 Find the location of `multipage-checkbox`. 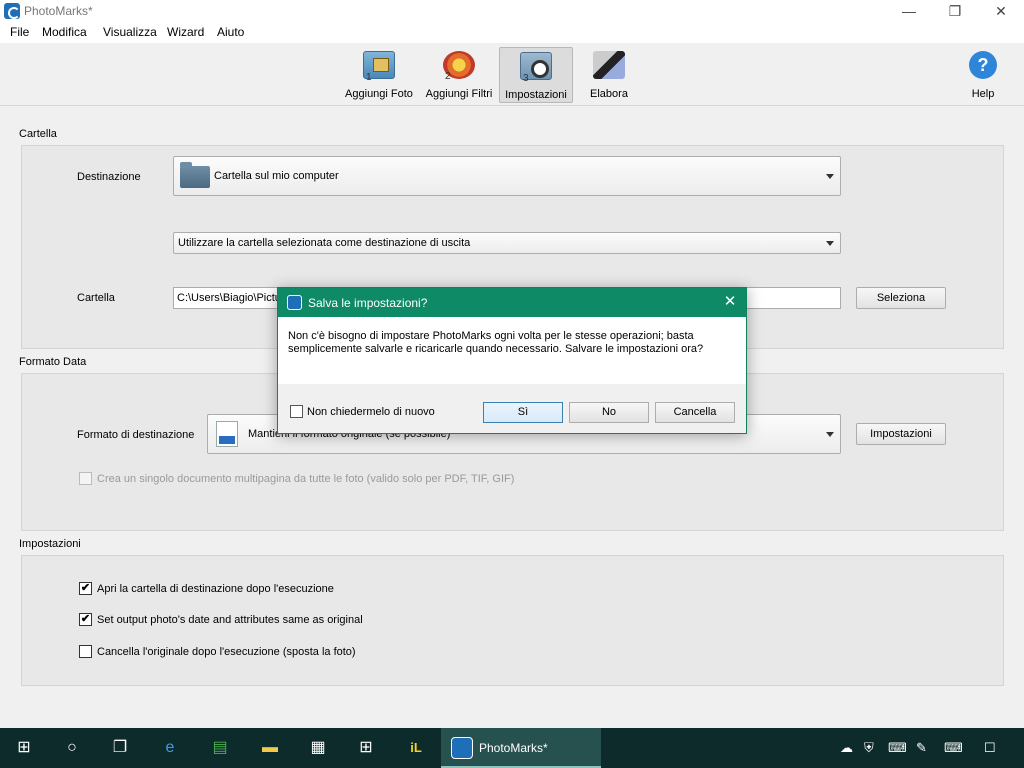

multipage-checkbox is located at coordinates (85, 478).